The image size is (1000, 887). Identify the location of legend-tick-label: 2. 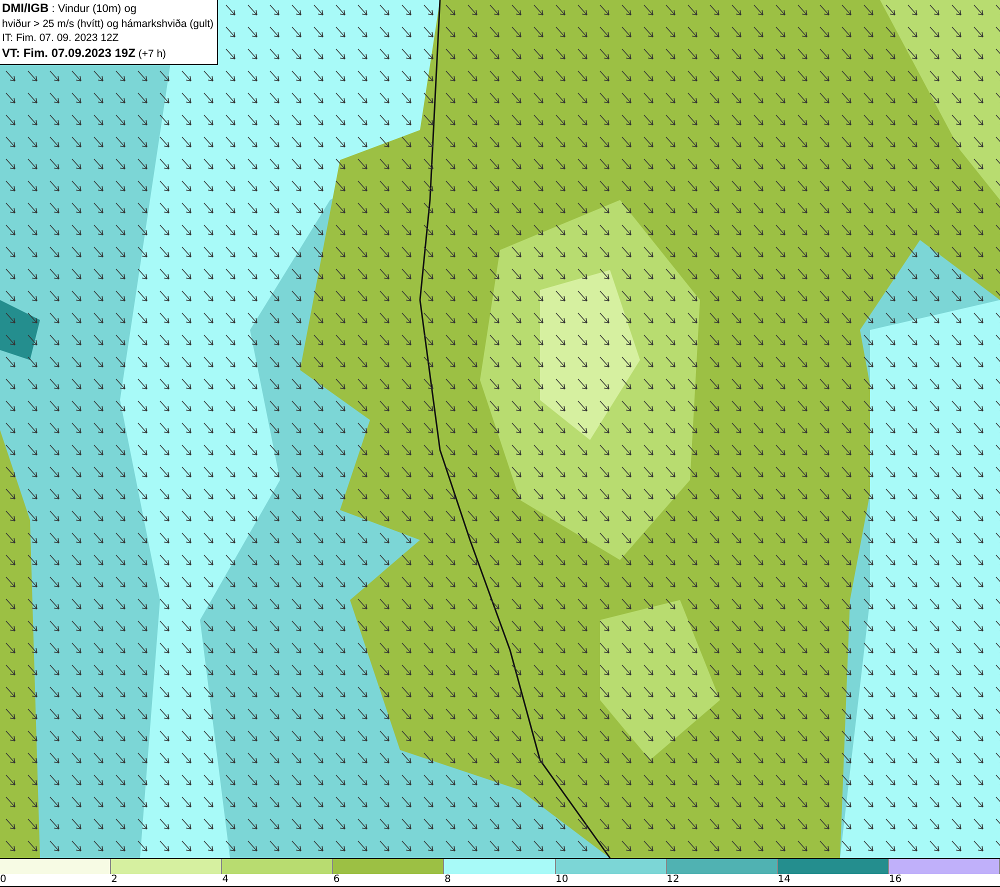
(114, 880).